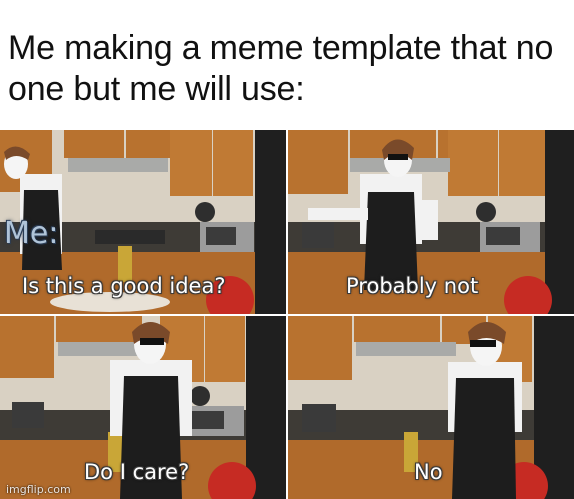 The image size is (574, 499). What do you see at coordinates (412, 286) in the screenshot?
I see `subtitle-2: Probably not` at bounding box center [412, 286].